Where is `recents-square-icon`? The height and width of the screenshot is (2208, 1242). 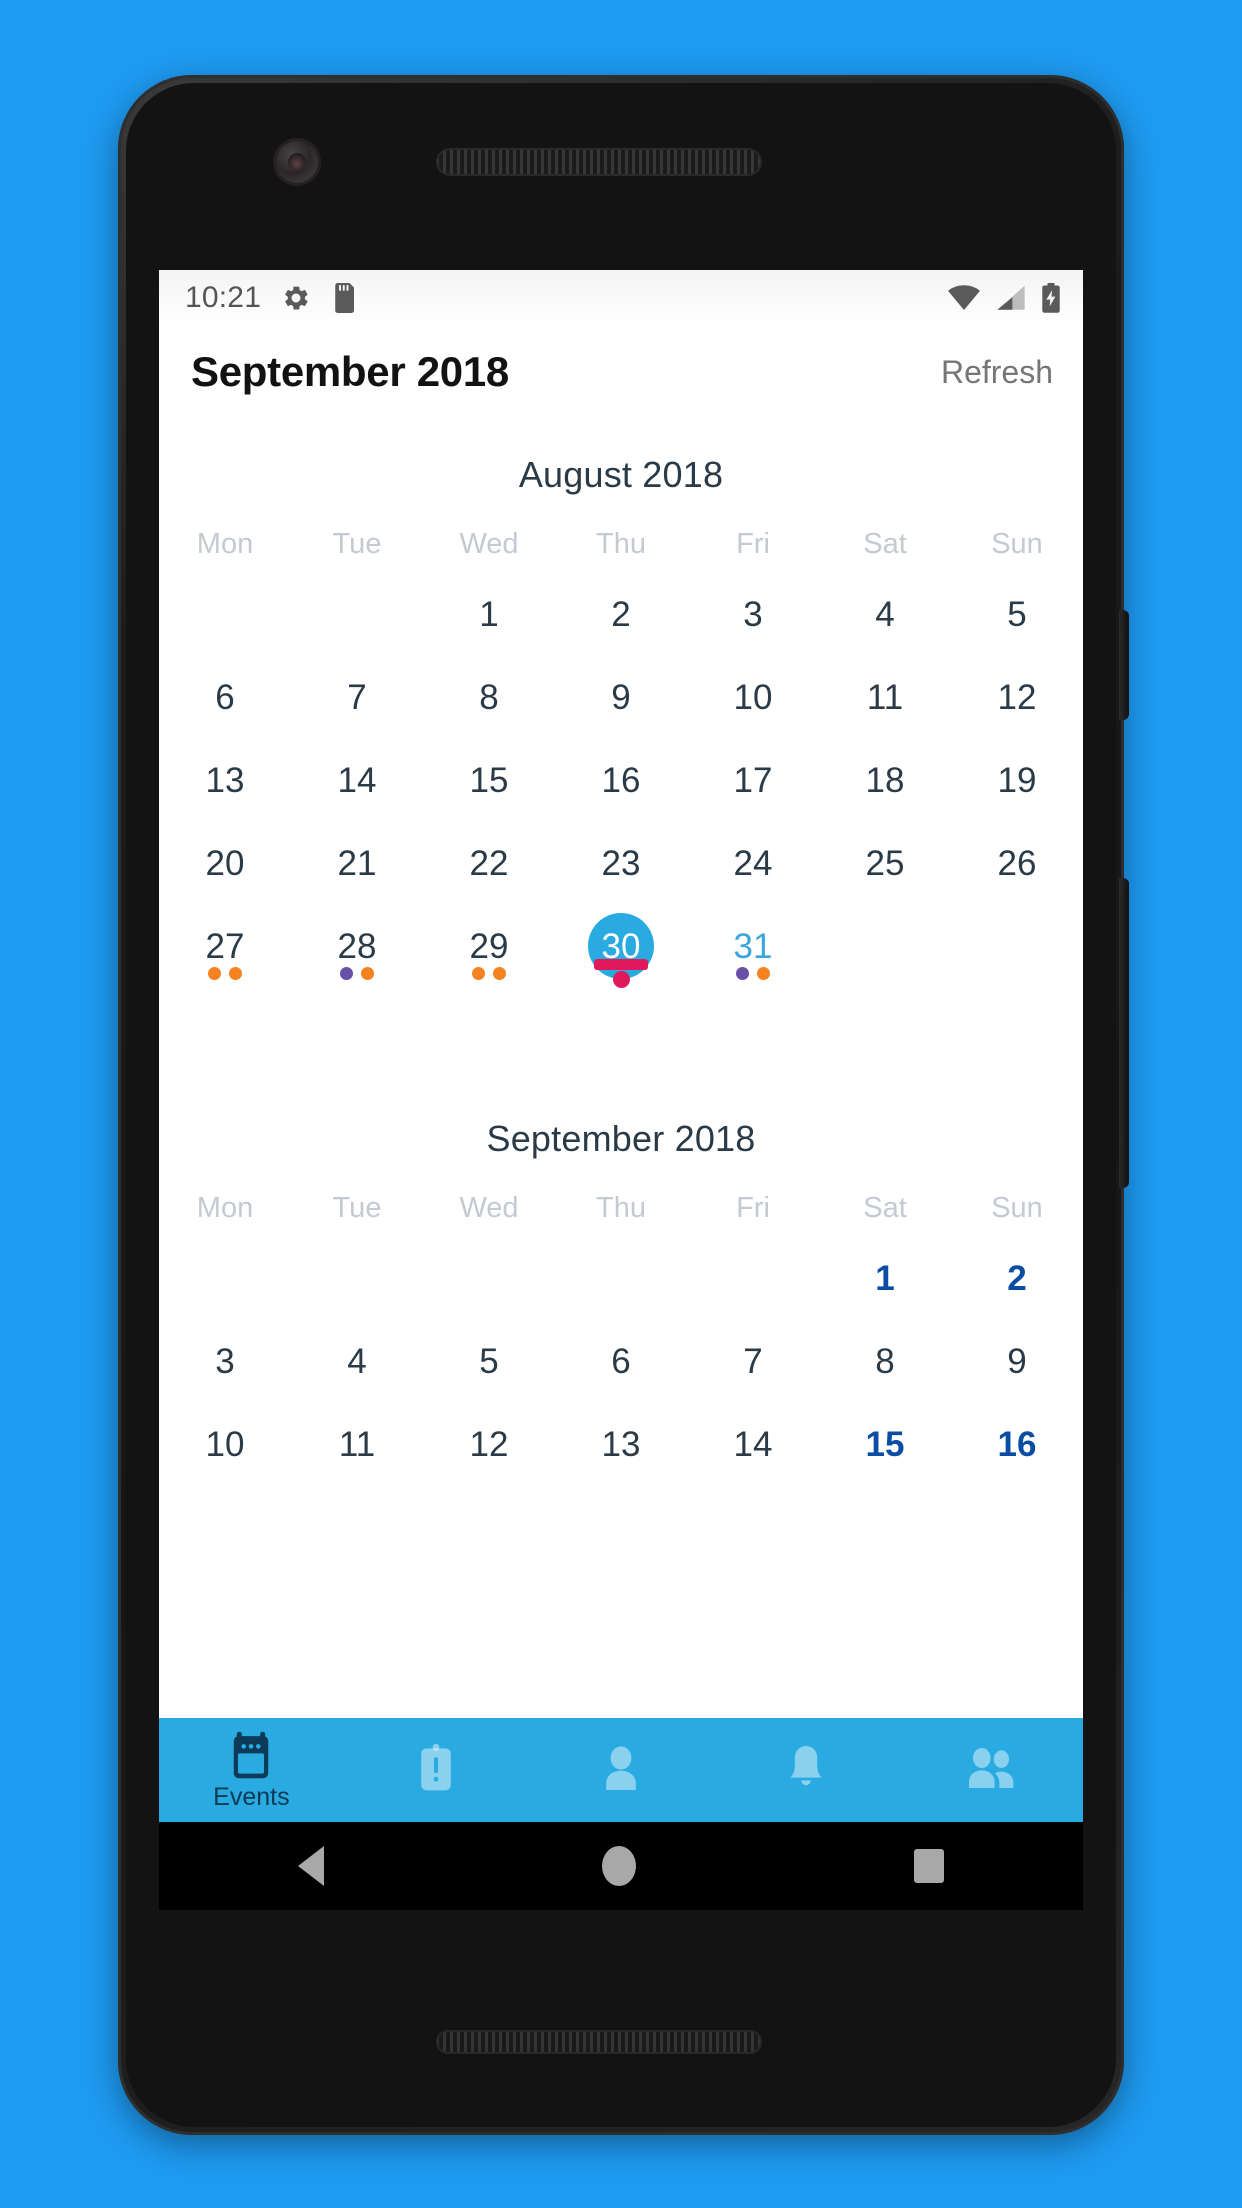
recents-square-icon is located at coordinates (929, 1866).